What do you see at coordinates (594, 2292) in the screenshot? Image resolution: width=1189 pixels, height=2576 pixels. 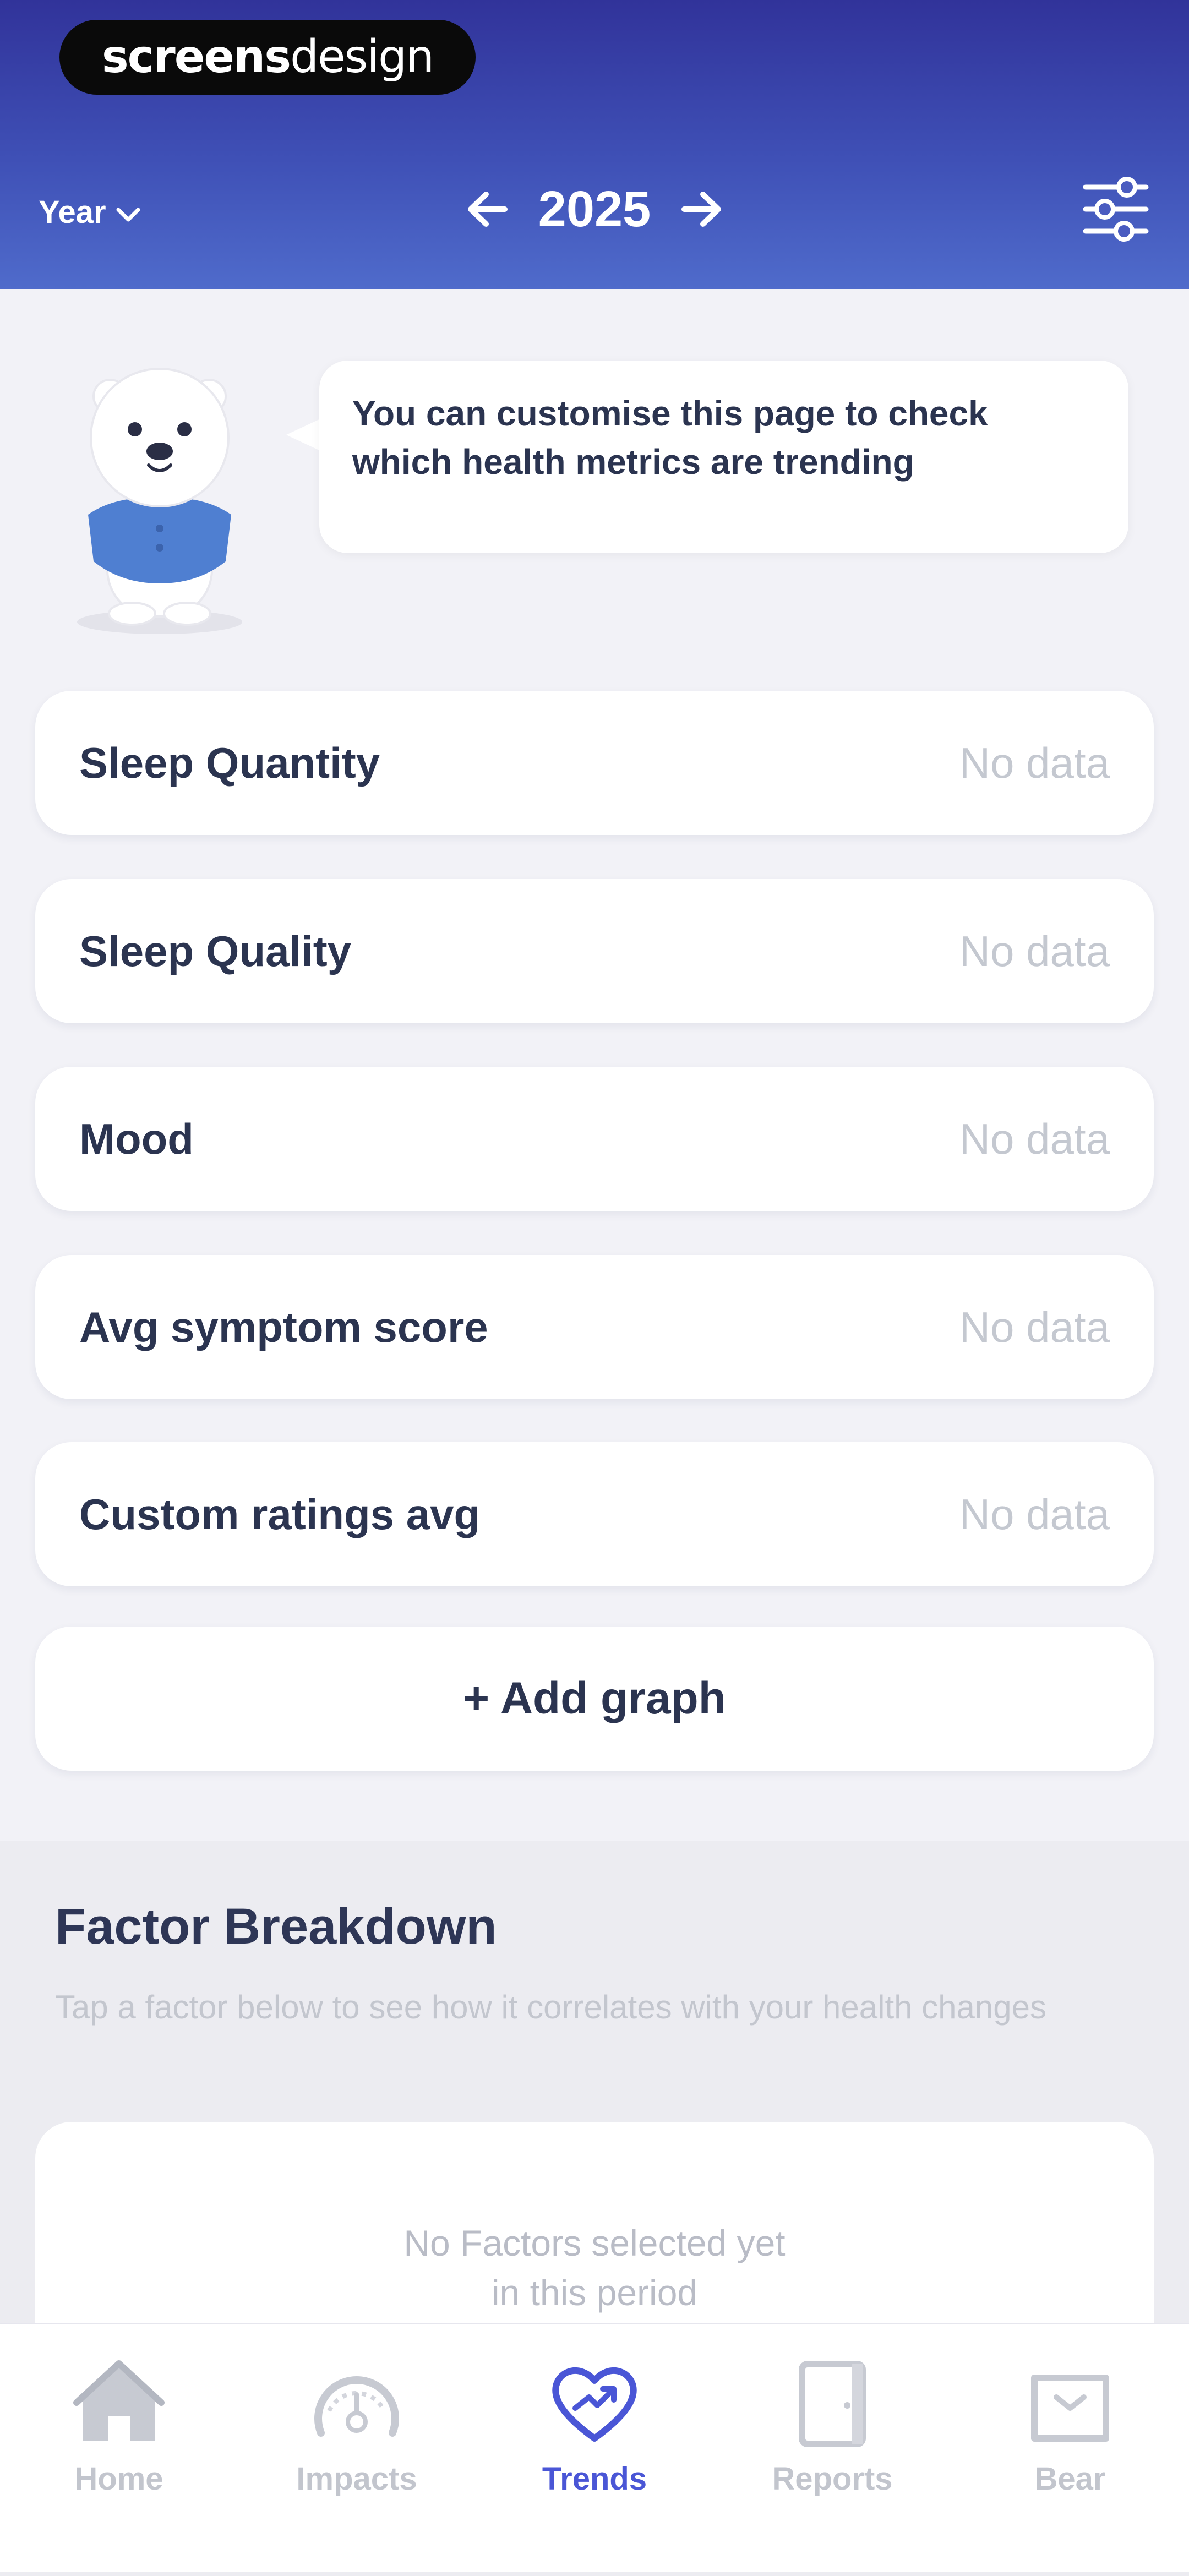 I see `factor-empty-line-2: in this period` at bounding box center [594, 2292].